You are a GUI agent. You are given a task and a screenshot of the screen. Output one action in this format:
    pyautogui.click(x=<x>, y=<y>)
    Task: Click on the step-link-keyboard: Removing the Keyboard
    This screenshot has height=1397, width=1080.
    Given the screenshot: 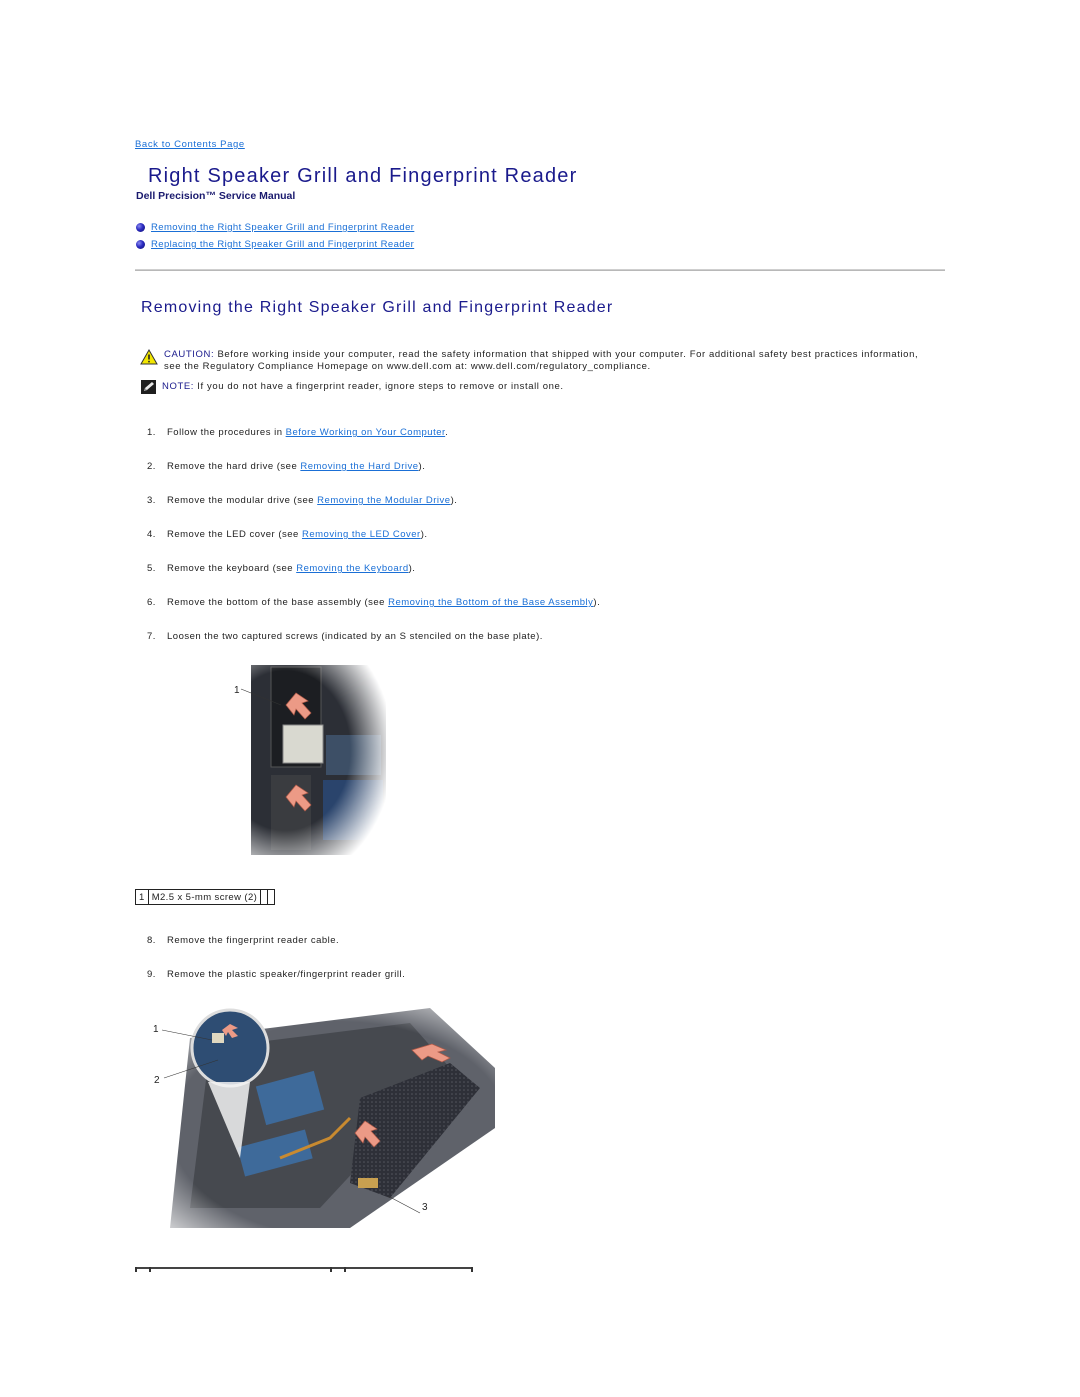 What is the action you would take?
    pyautogui.click(x=352, y=568)
    